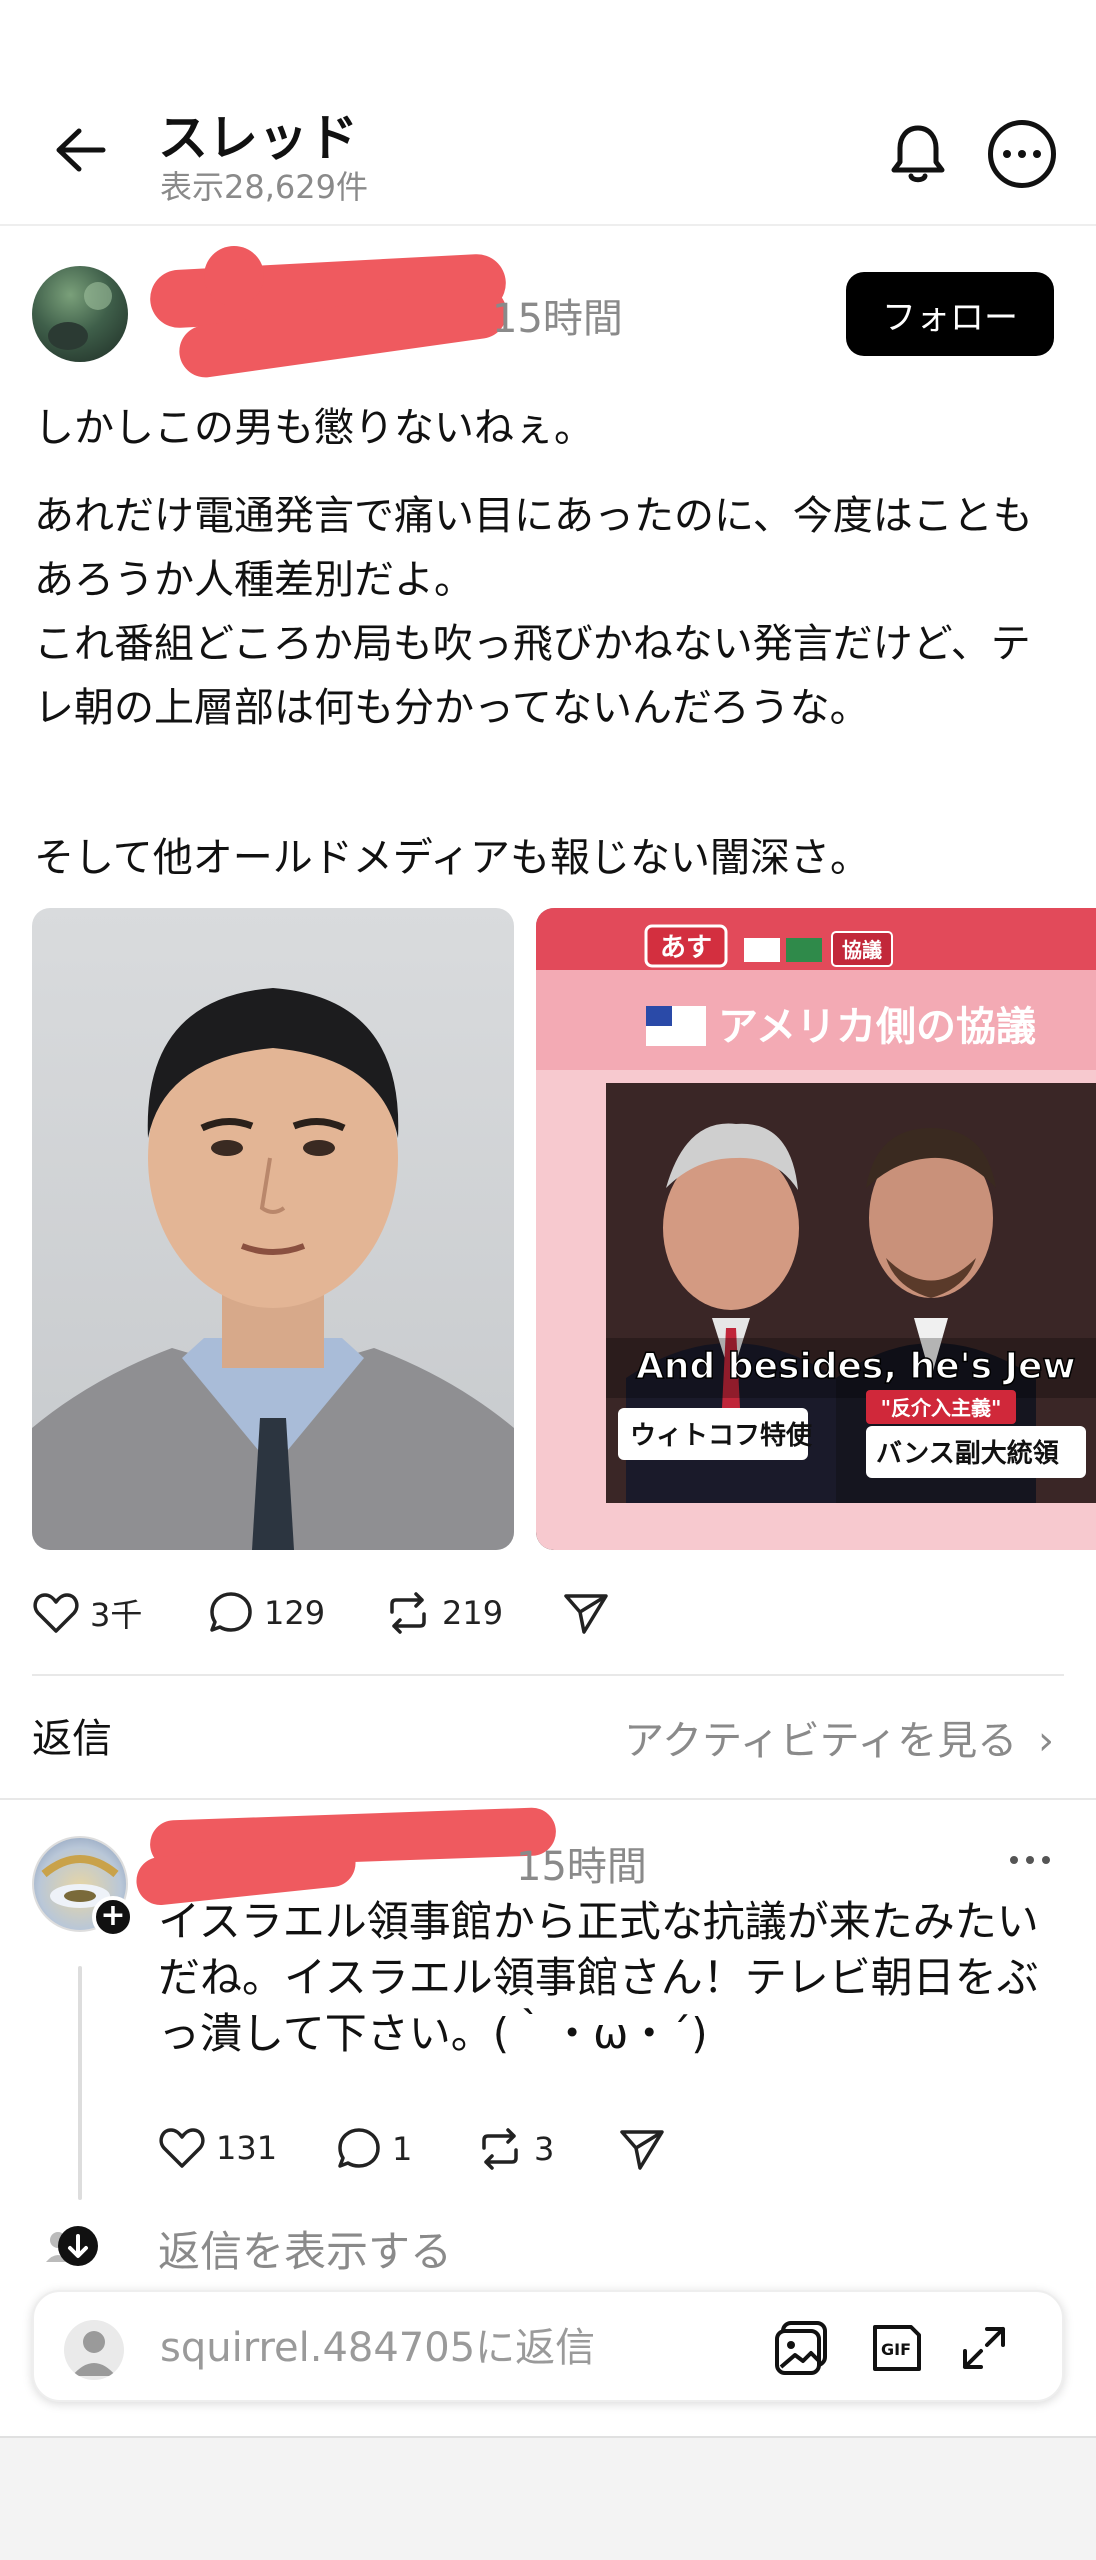 This screenshot has height=2560, width=1096. I want to click on notifications-button, so click(918, 154).